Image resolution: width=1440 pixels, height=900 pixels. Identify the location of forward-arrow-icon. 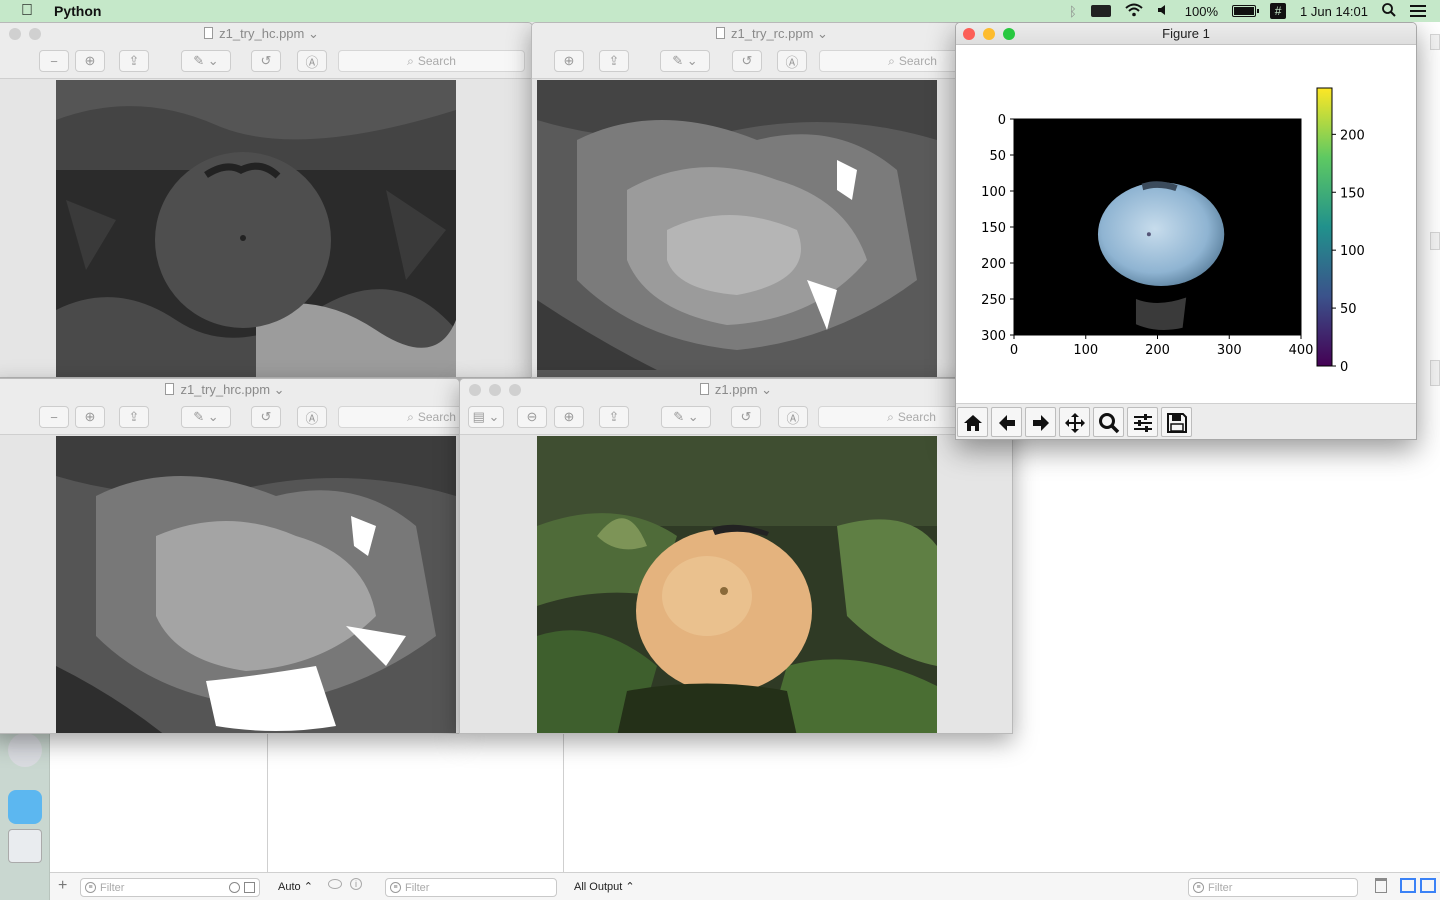
(1040, 422).